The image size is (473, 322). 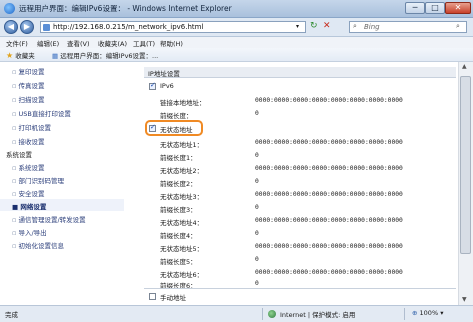 What do you see at coordinates (176, 116) in the screenshot?
I see `prefix-label: 前缀长度：` at bounding box center [176, 116].